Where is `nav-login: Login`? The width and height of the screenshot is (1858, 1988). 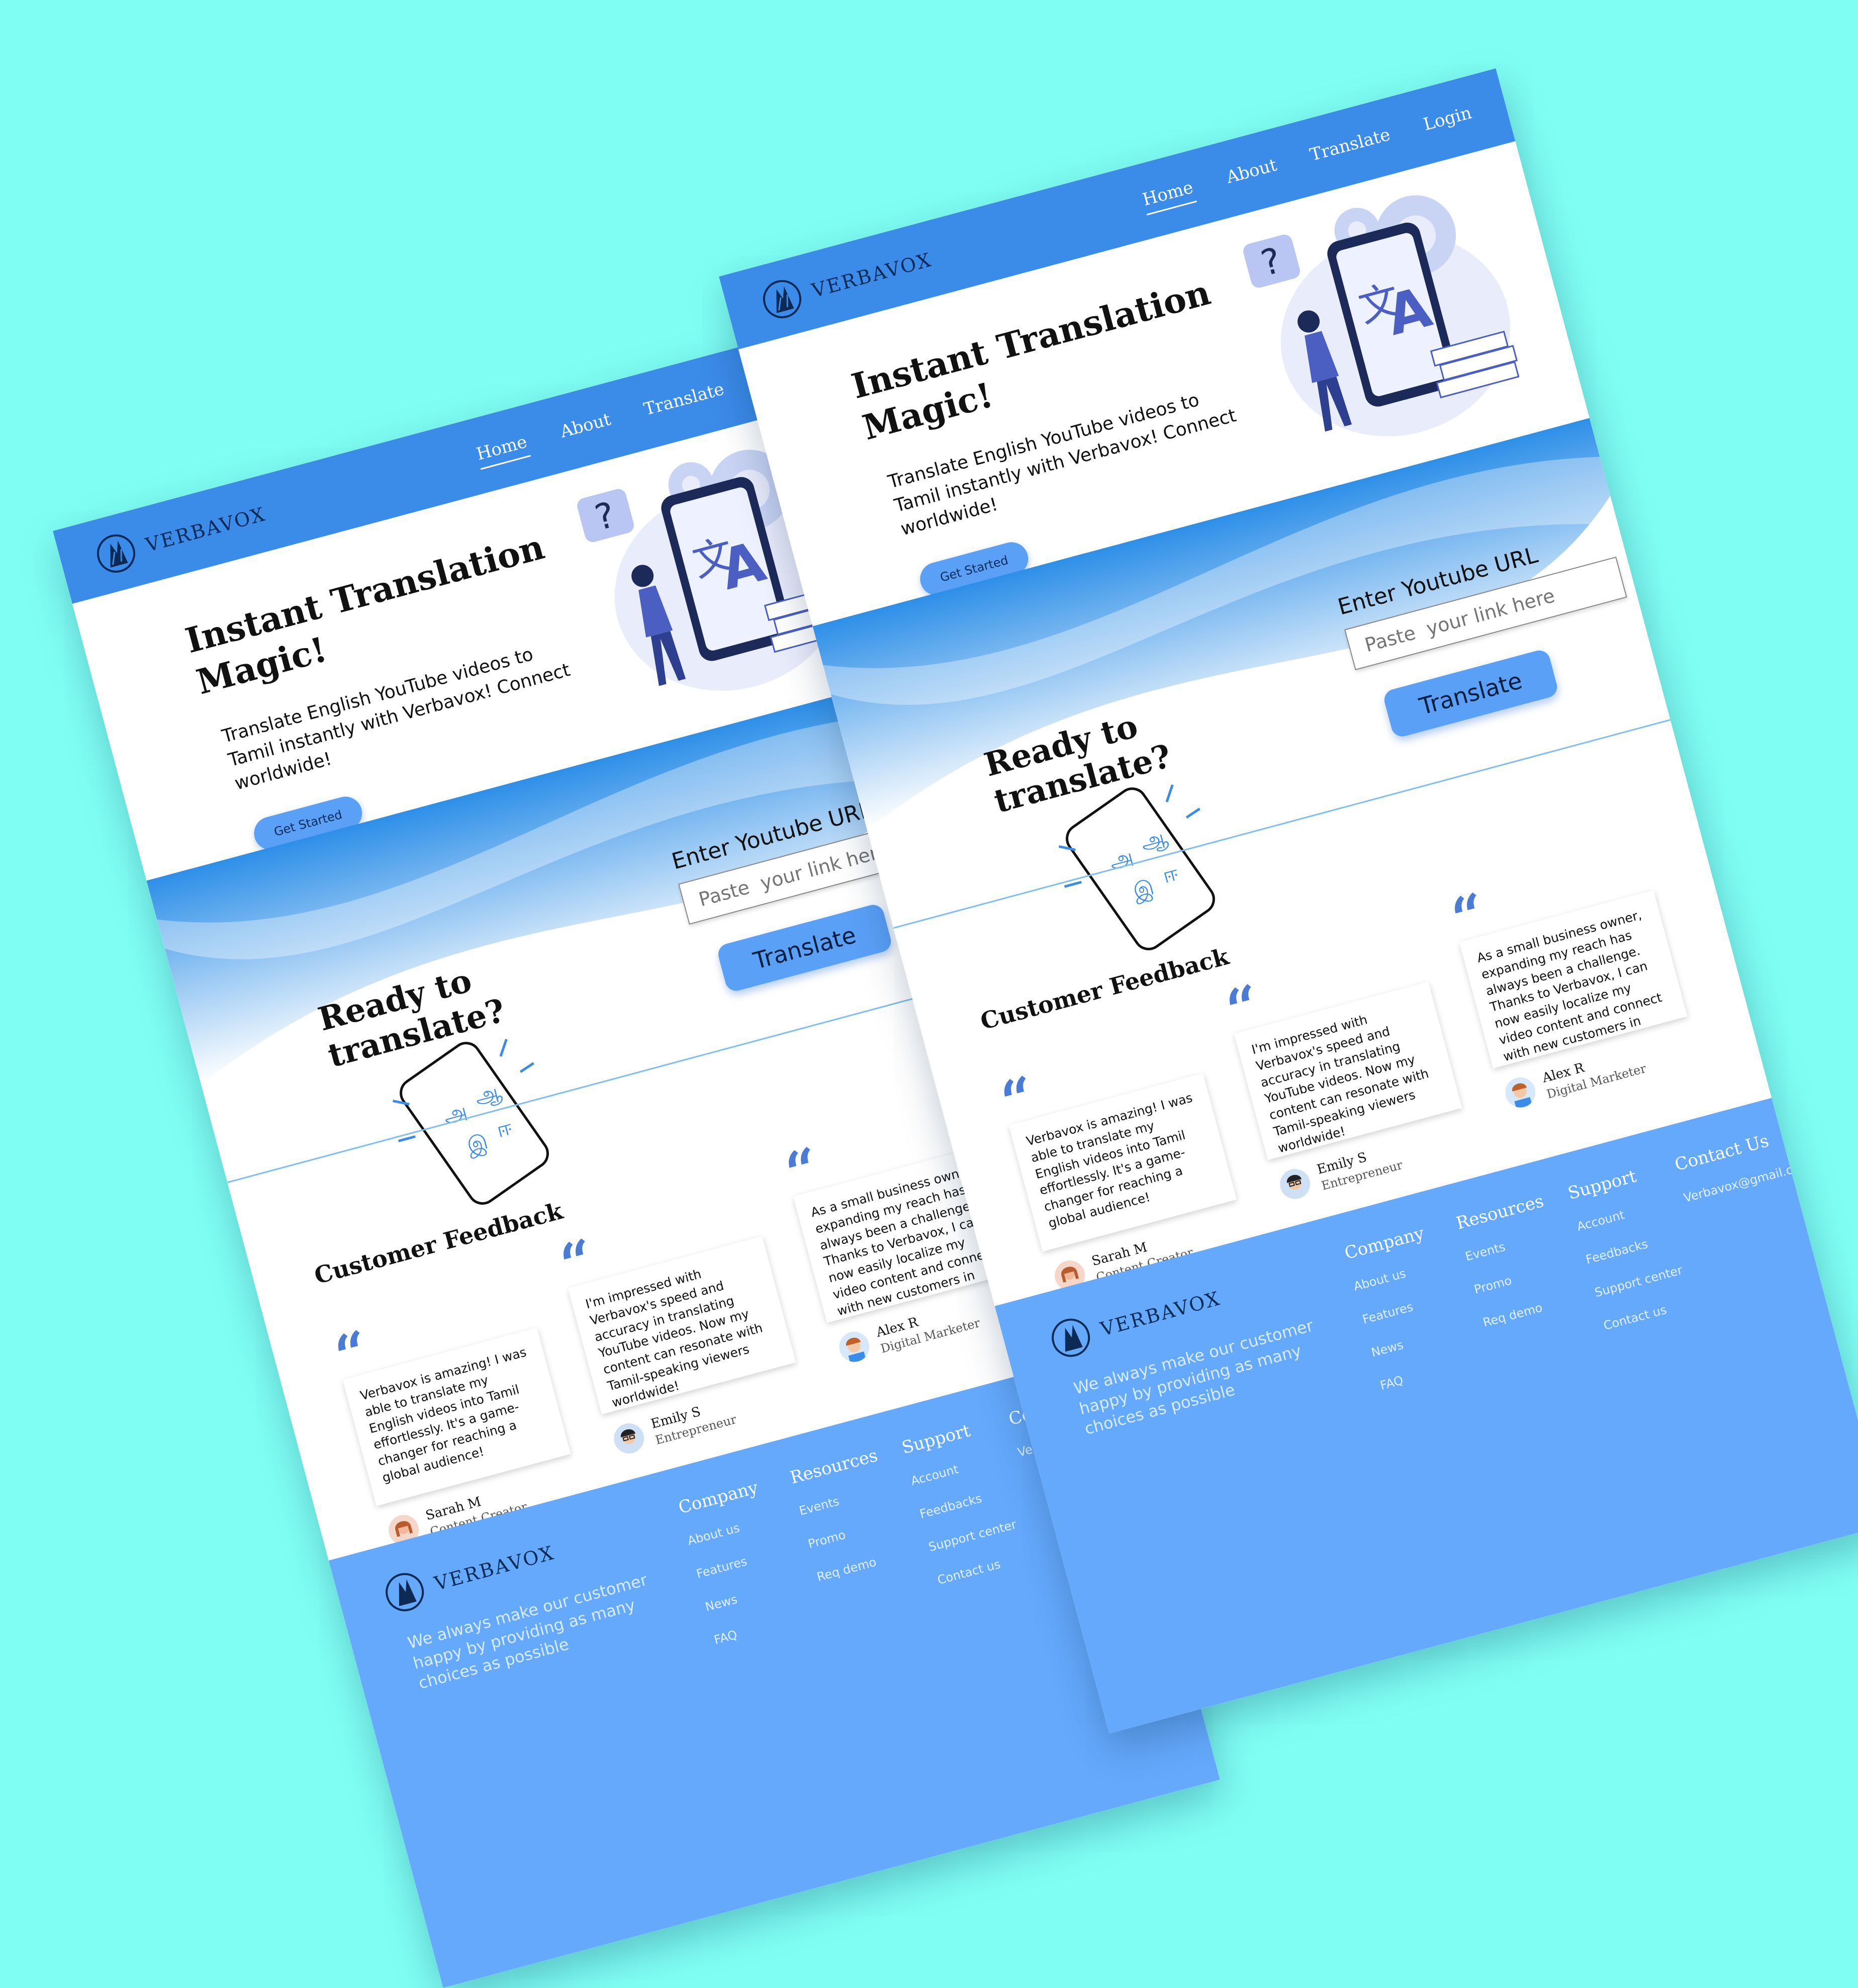 nav-login: Login is located at coordinates (1448, 122).